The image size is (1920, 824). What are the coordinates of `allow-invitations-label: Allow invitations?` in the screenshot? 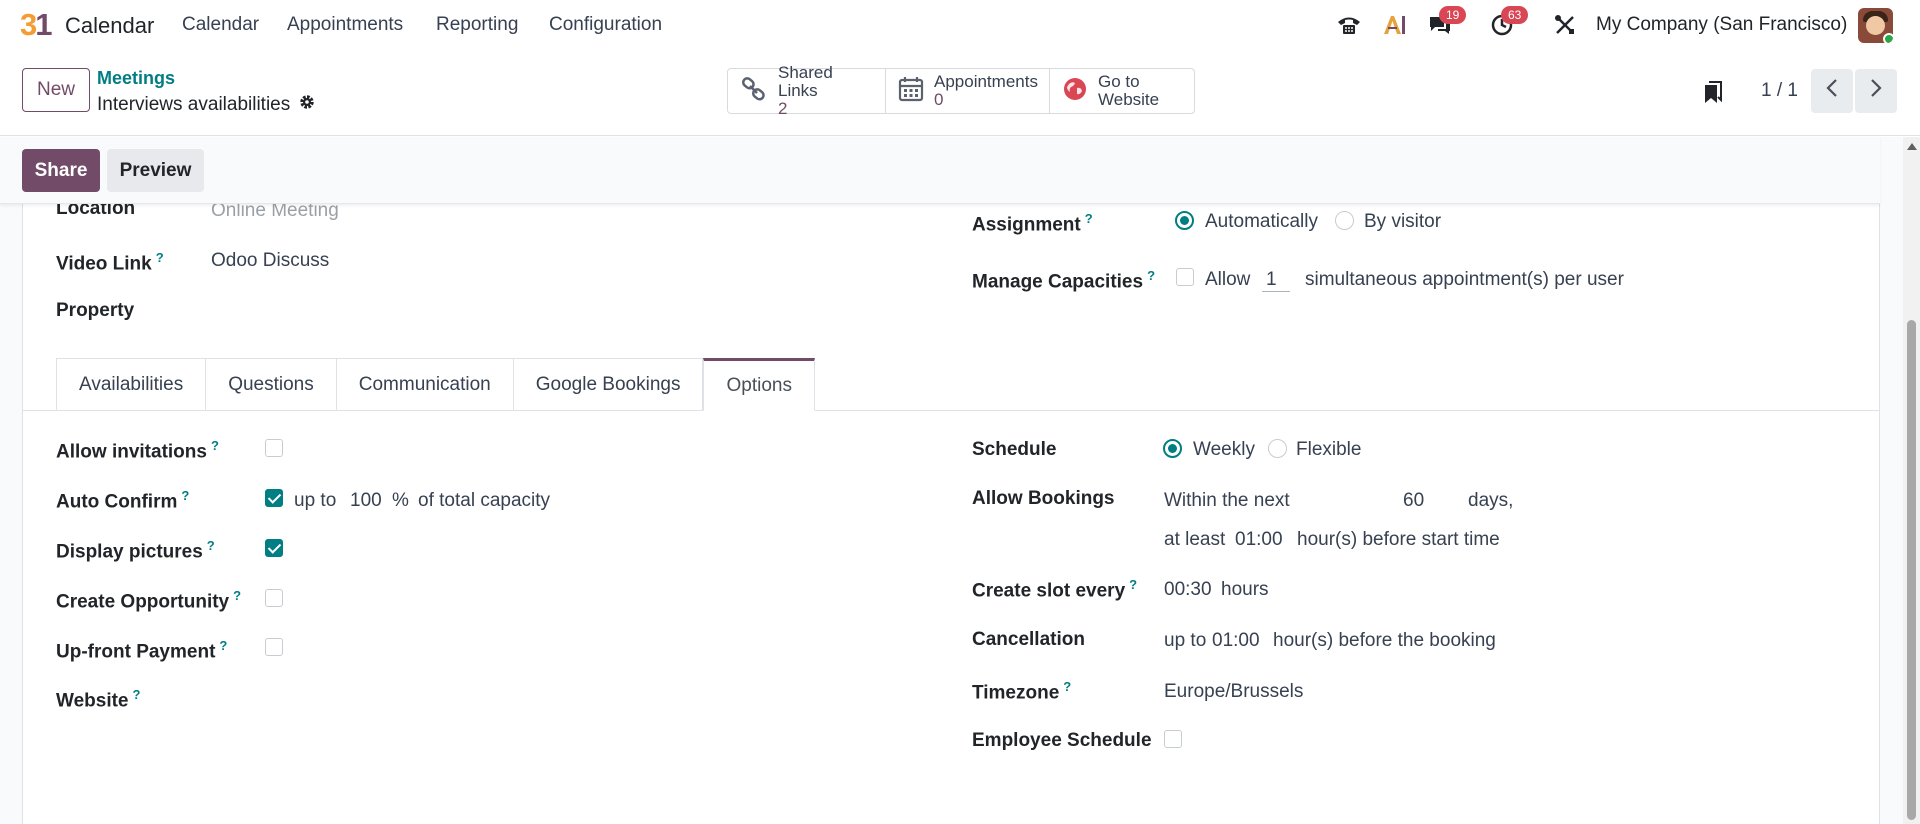 It's located at (137, 450).